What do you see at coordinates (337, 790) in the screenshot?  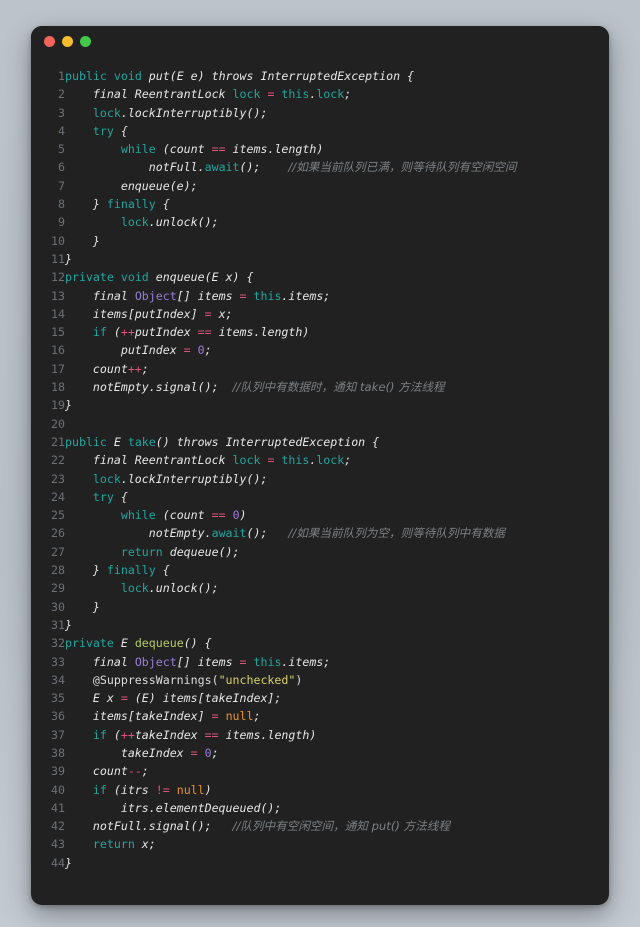 I see `line-source: if (itrs != null)` at bounding box center [337, 790].